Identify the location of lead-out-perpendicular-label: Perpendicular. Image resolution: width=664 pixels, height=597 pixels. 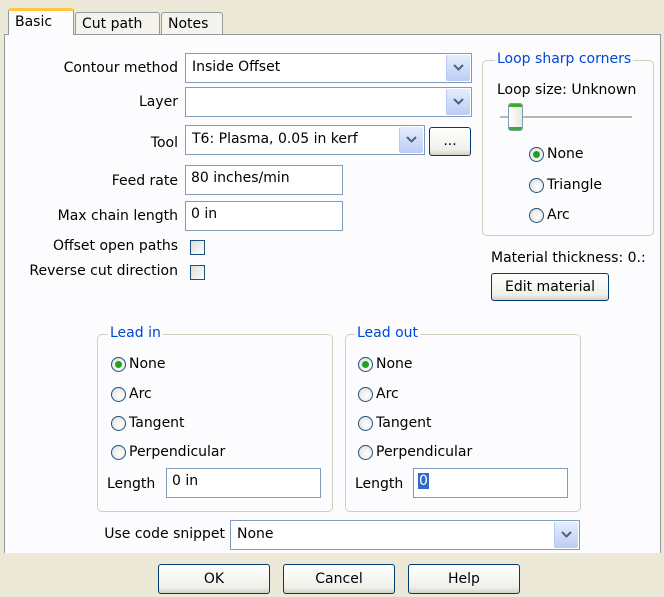
(424, 452).